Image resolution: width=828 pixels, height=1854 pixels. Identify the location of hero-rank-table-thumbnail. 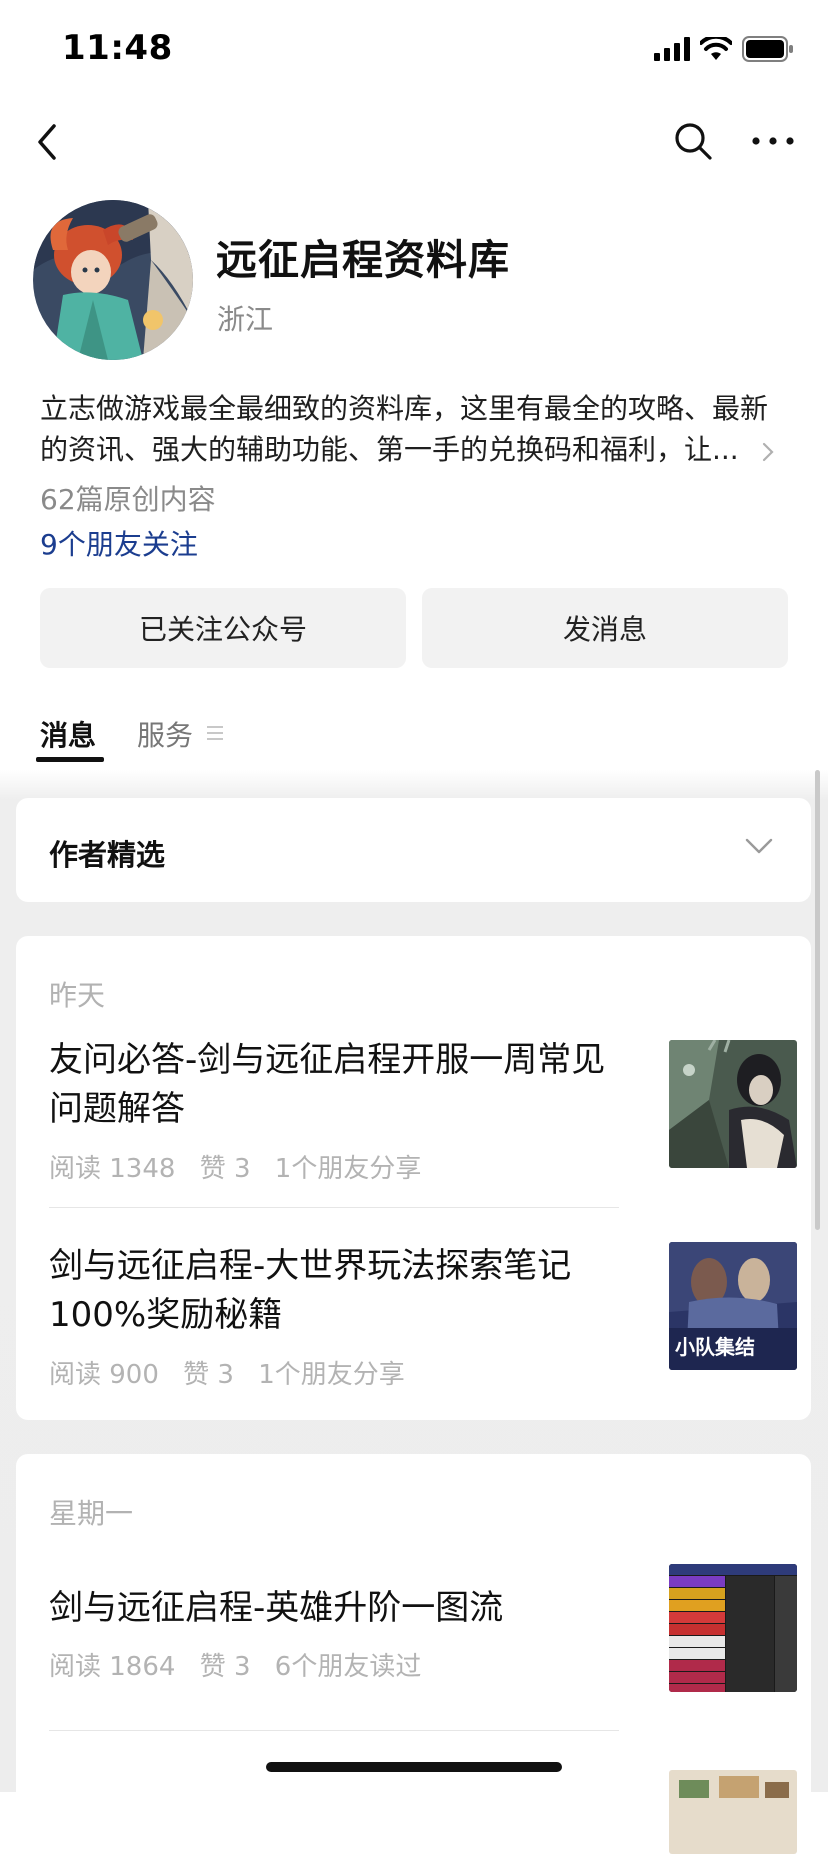
(733, 1628).